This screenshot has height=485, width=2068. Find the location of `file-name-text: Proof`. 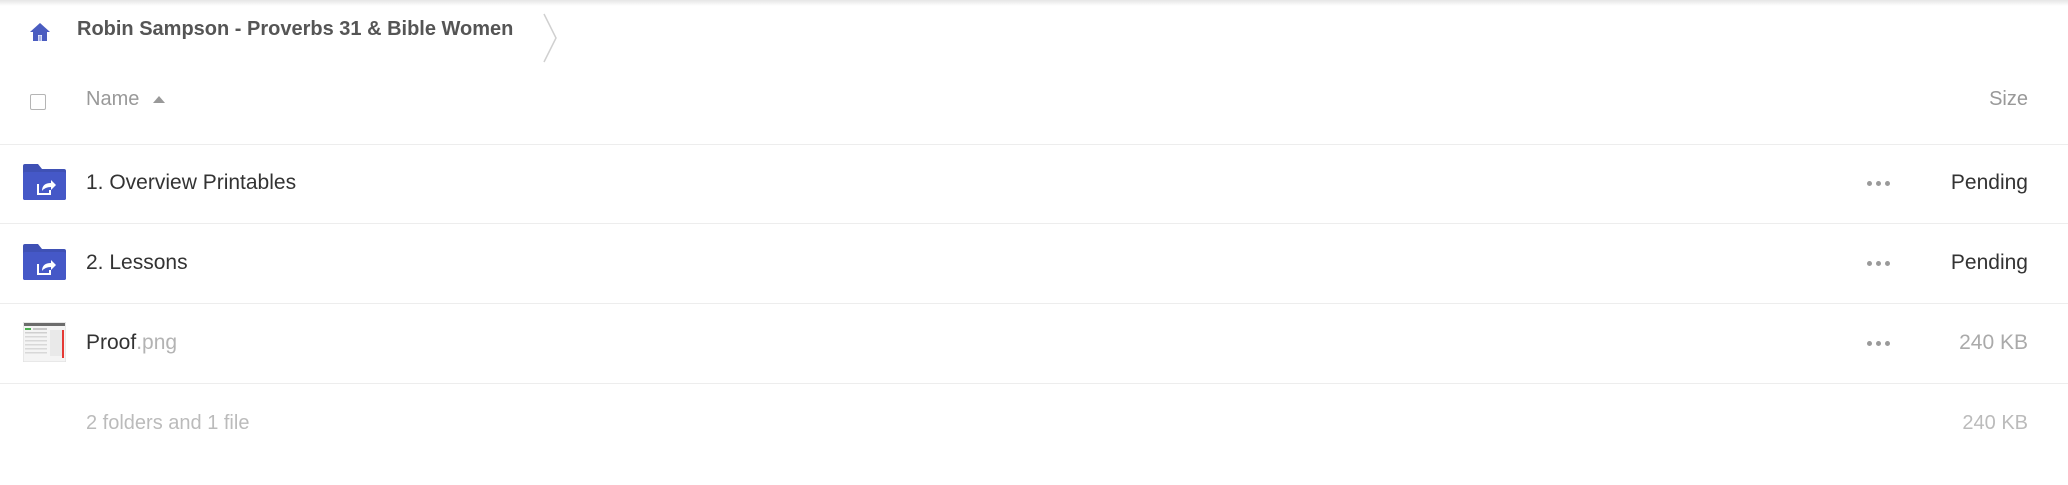

file-name-text: Proof is located at coordinates (111, 342).